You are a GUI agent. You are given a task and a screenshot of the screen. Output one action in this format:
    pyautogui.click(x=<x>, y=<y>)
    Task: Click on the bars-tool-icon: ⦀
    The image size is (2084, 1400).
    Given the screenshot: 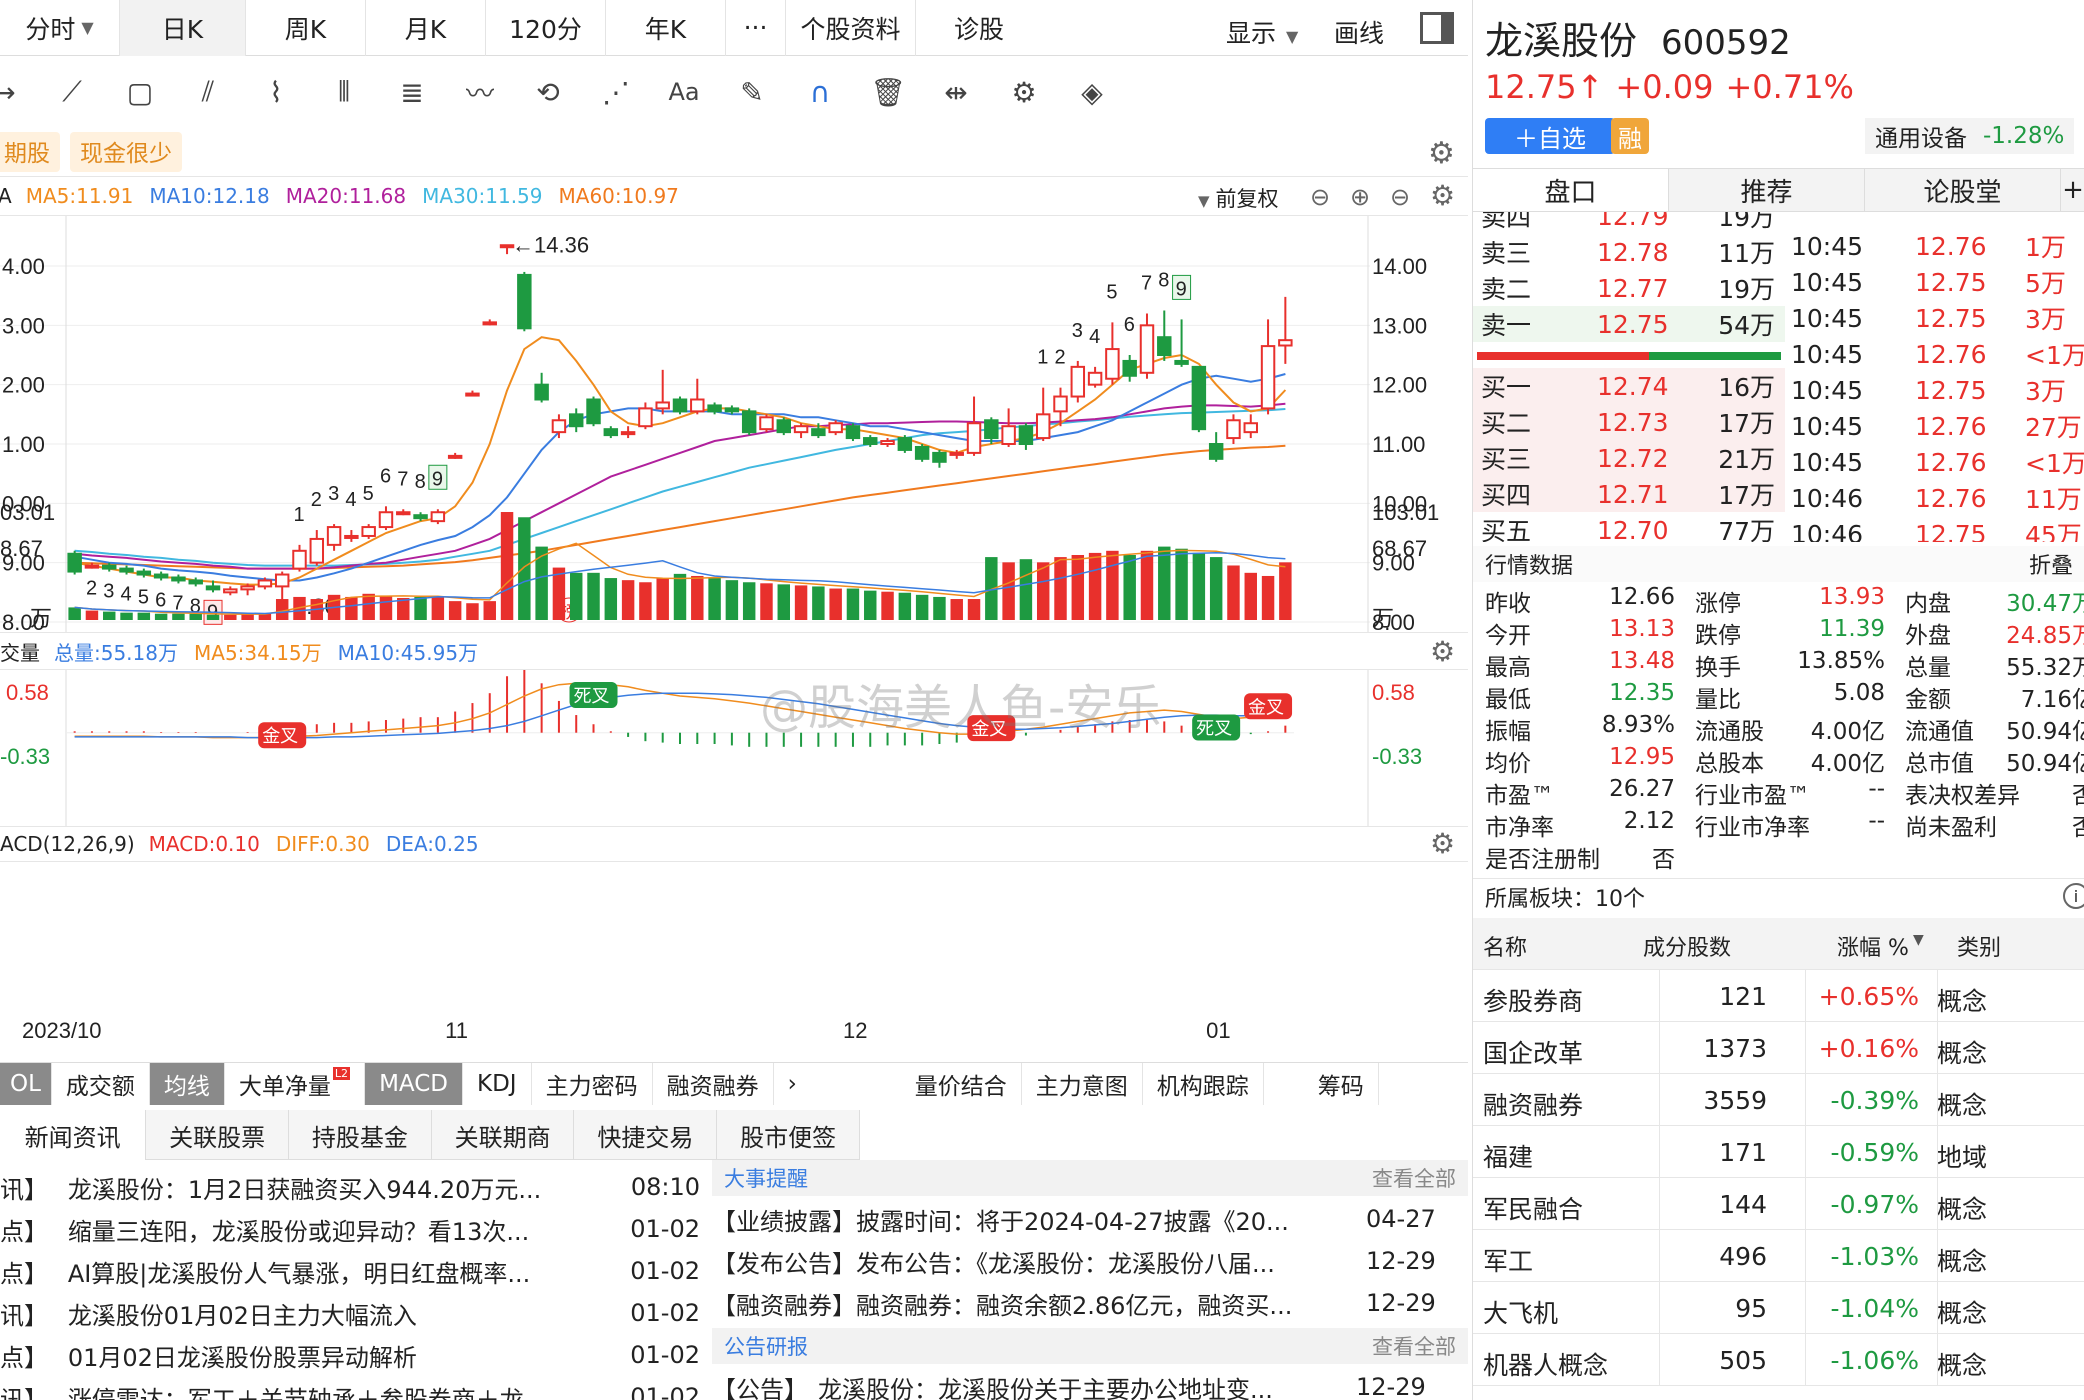 What is the action you would take?
    pyautogui.click(x=344, y=92)
    